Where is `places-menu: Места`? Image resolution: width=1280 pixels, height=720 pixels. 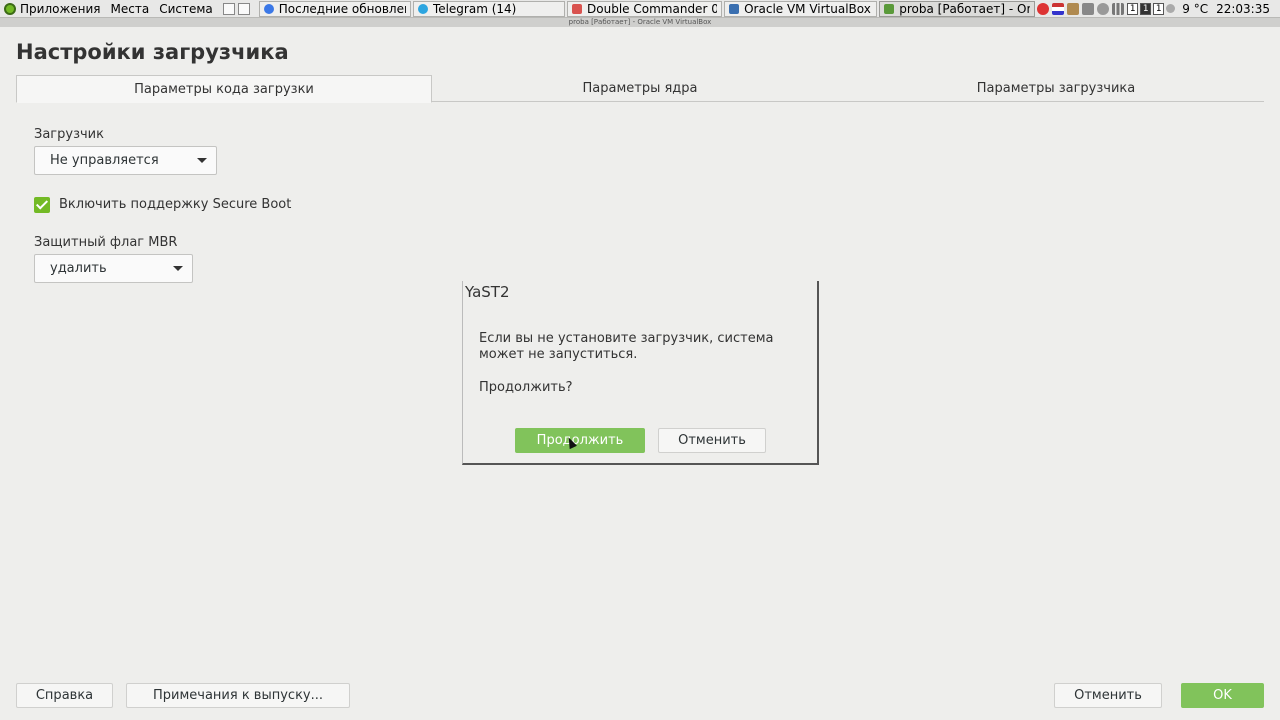 places-menu: Места is located at coordinates (130, 9).